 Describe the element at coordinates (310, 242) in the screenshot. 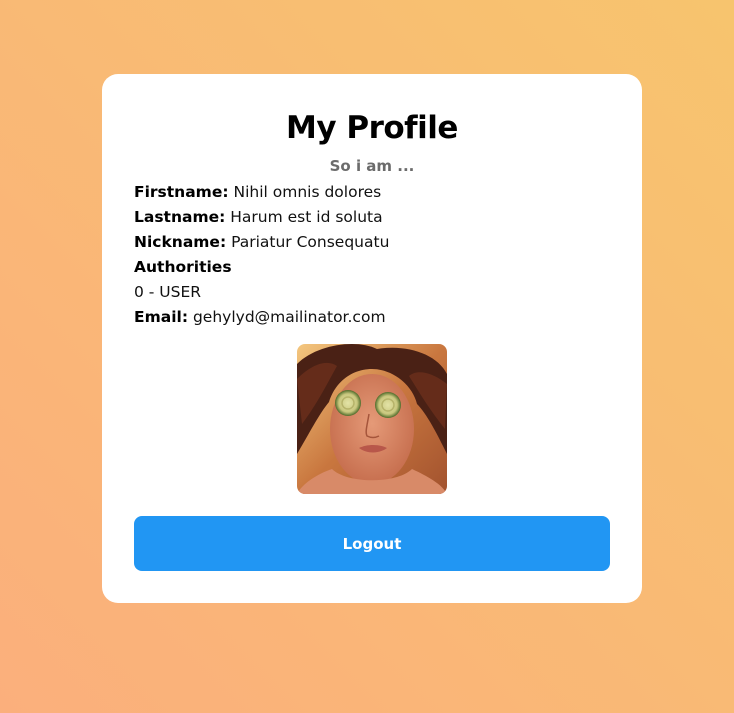

I see `nickname-value: Pariatur Consequatu` at that location.